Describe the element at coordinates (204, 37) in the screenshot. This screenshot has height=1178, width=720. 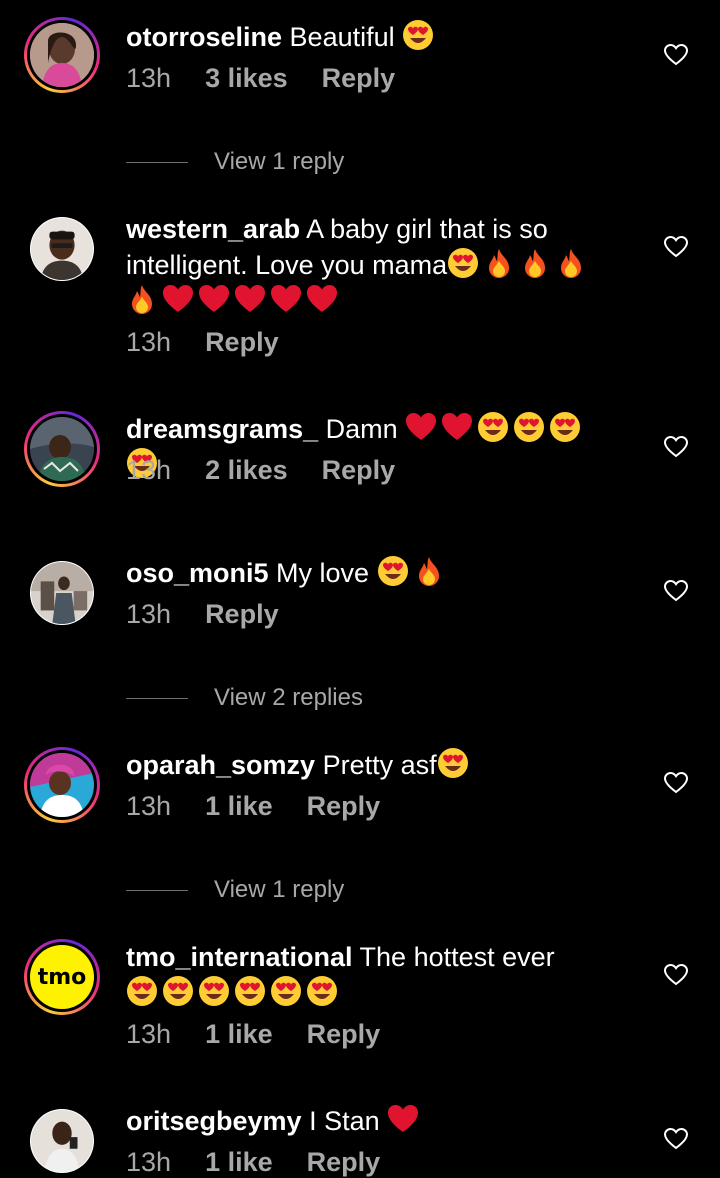
I see `comment-username: otorroseline` at that location.